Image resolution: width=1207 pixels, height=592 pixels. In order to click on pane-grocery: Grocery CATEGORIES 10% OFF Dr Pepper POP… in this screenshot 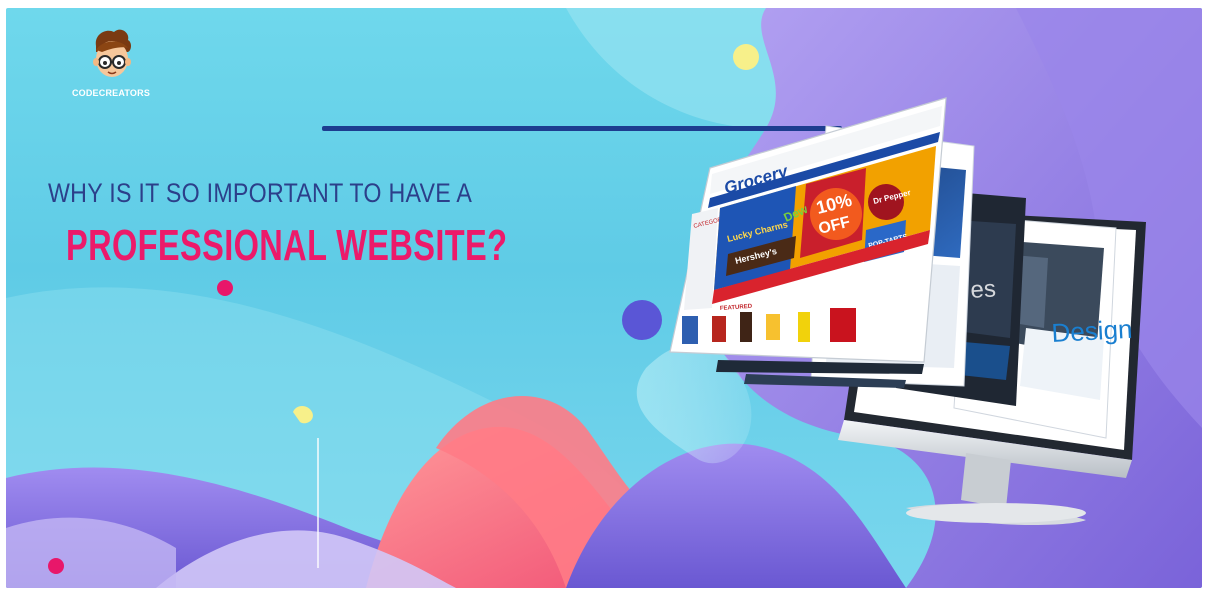, I will do `click(808, 242)`.